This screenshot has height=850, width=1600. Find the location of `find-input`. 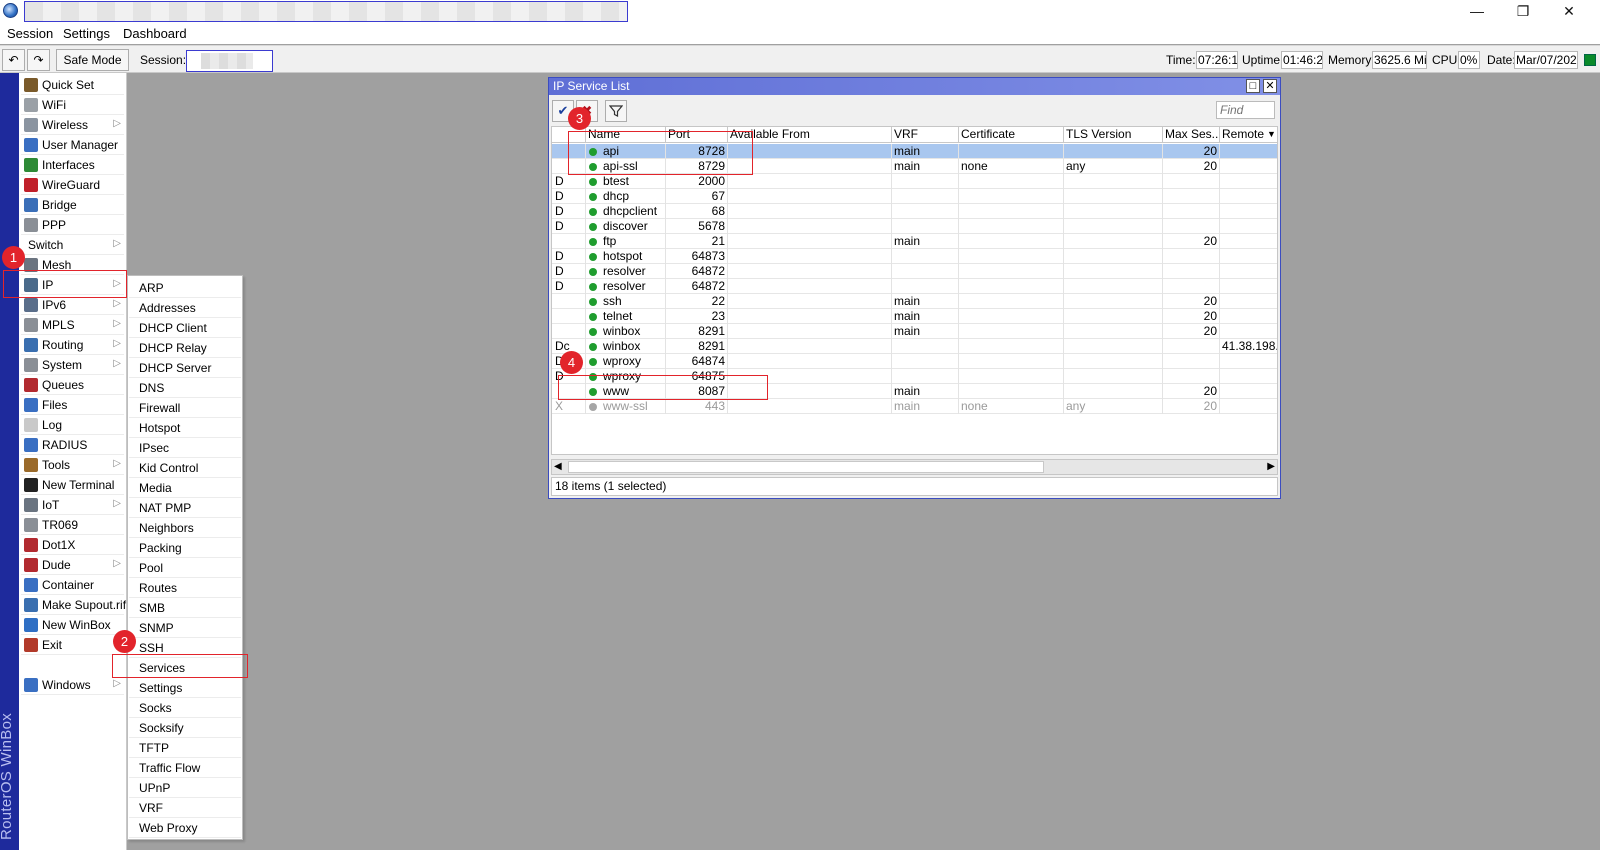

find-input is located at coordinates (1245, 110).